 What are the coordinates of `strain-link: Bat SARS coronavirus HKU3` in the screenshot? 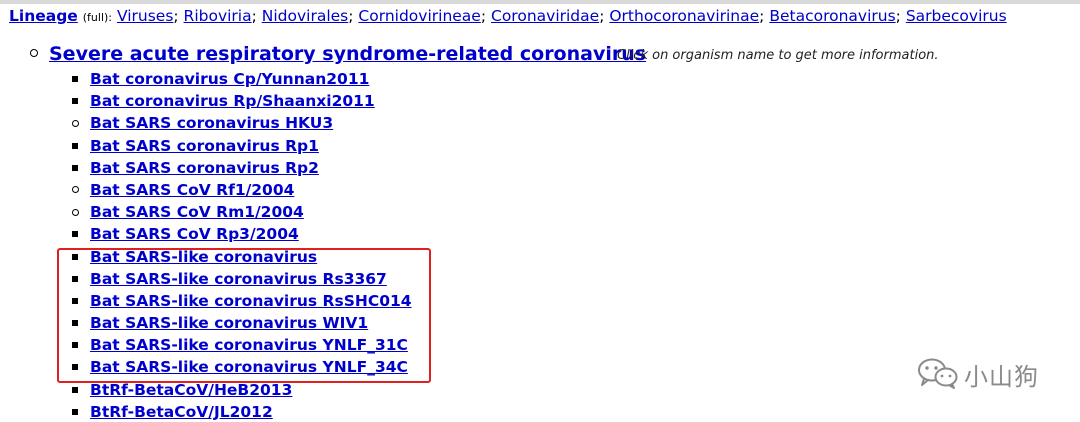 It's located at (211, 123).